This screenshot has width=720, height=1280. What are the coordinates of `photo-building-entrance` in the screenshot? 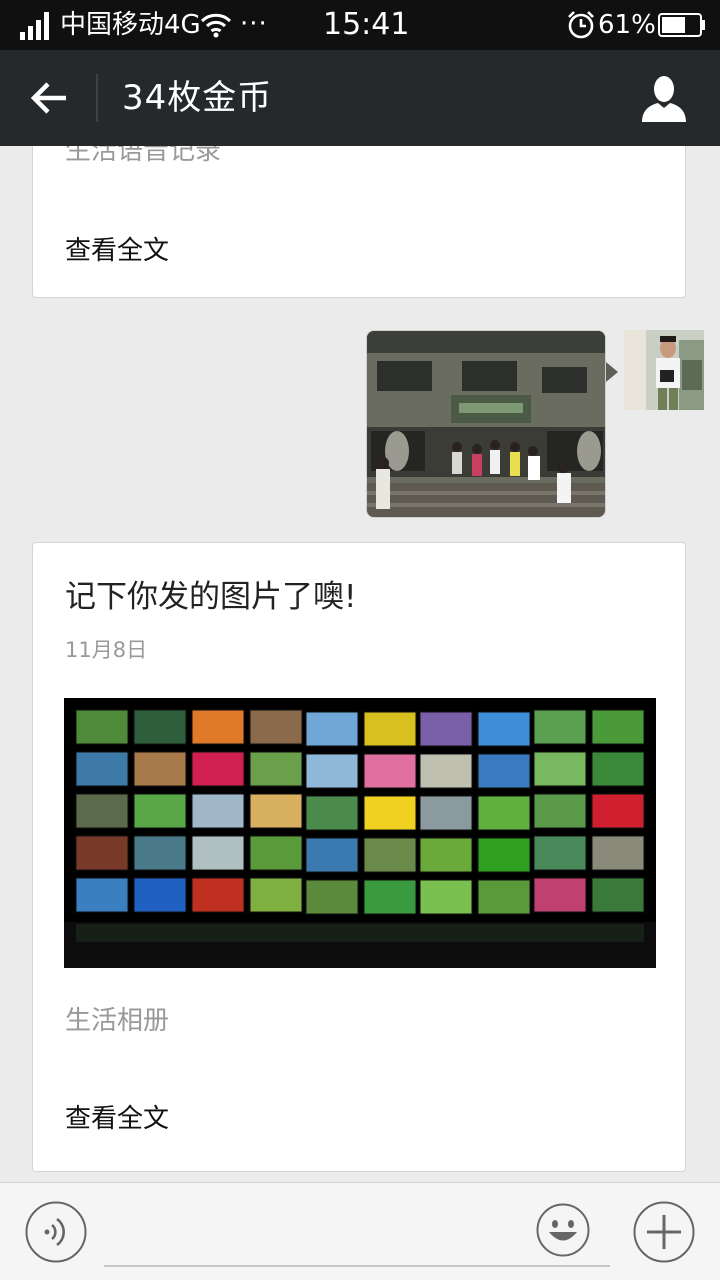 It's located at (486, 424).